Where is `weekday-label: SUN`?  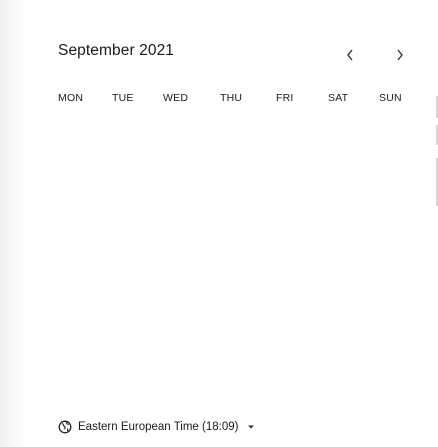
weekday-label: SUN is located at coordinates (390, 98).